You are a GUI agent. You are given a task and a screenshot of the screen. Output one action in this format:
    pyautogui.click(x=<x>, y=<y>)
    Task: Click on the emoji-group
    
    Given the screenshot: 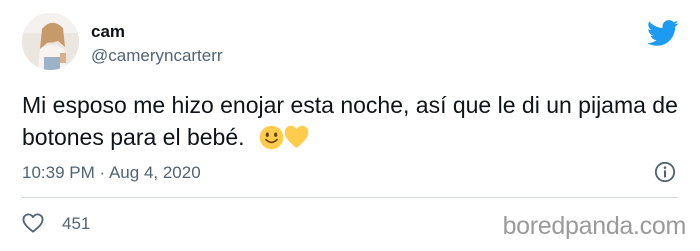 What is the action you would take?
    pyautogui.click(x=284, y=137)
    